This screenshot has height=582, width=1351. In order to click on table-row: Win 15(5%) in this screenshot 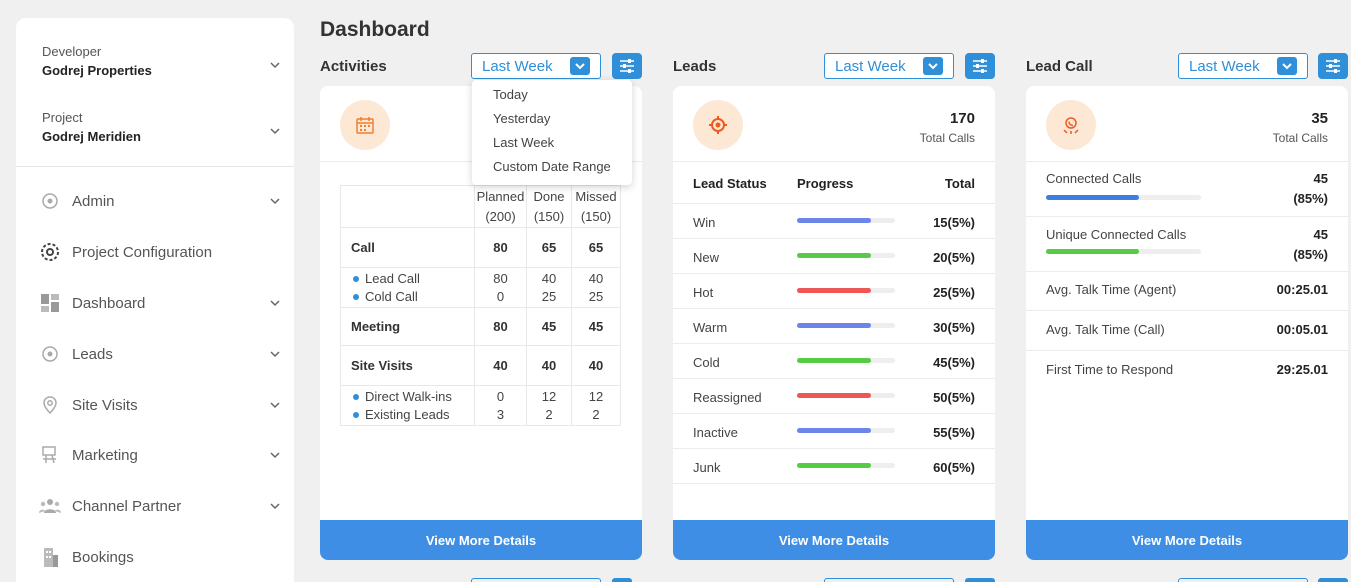, I will do `click(834, 221)`.